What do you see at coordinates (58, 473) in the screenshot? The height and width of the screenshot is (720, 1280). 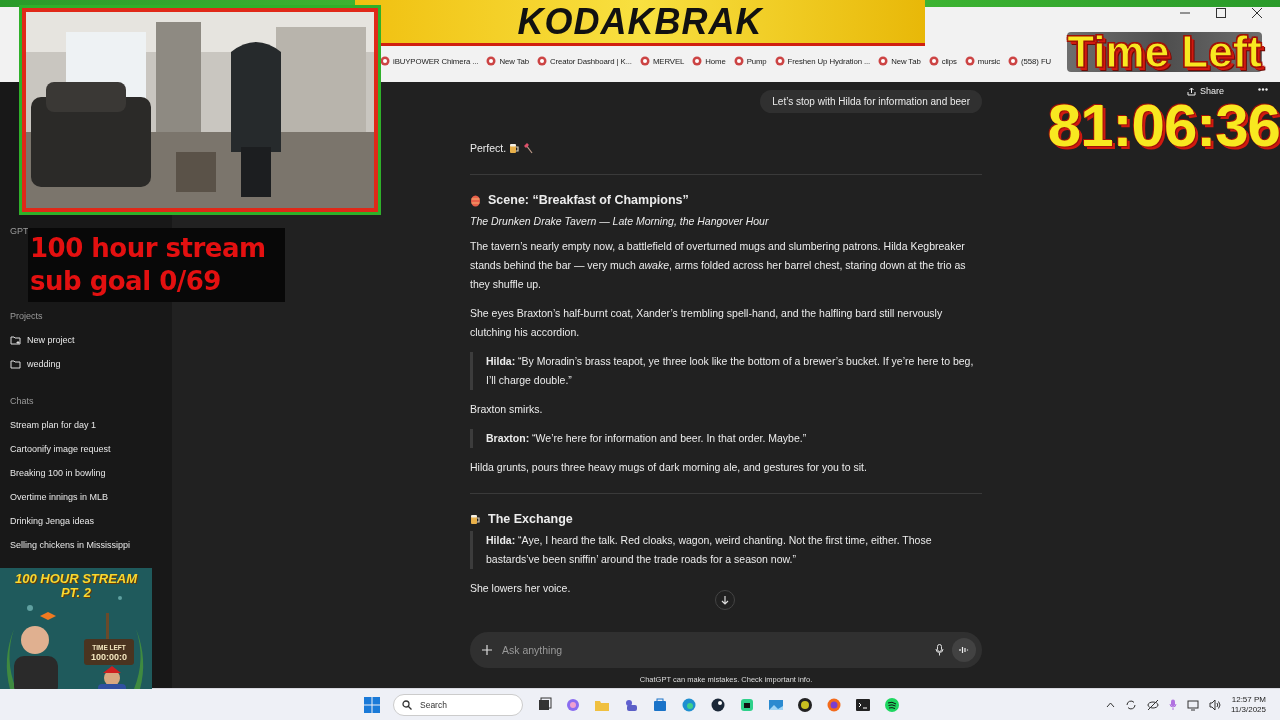 I see `chat-item: Breaking 100 in bowling` at bounding box center [58, 473].